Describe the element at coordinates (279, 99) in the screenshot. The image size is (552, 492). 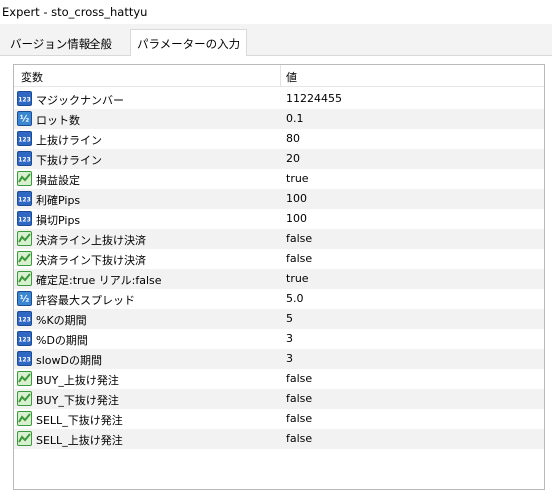
I see `table-row: 123 マジックナンバー 11224455` at that location.